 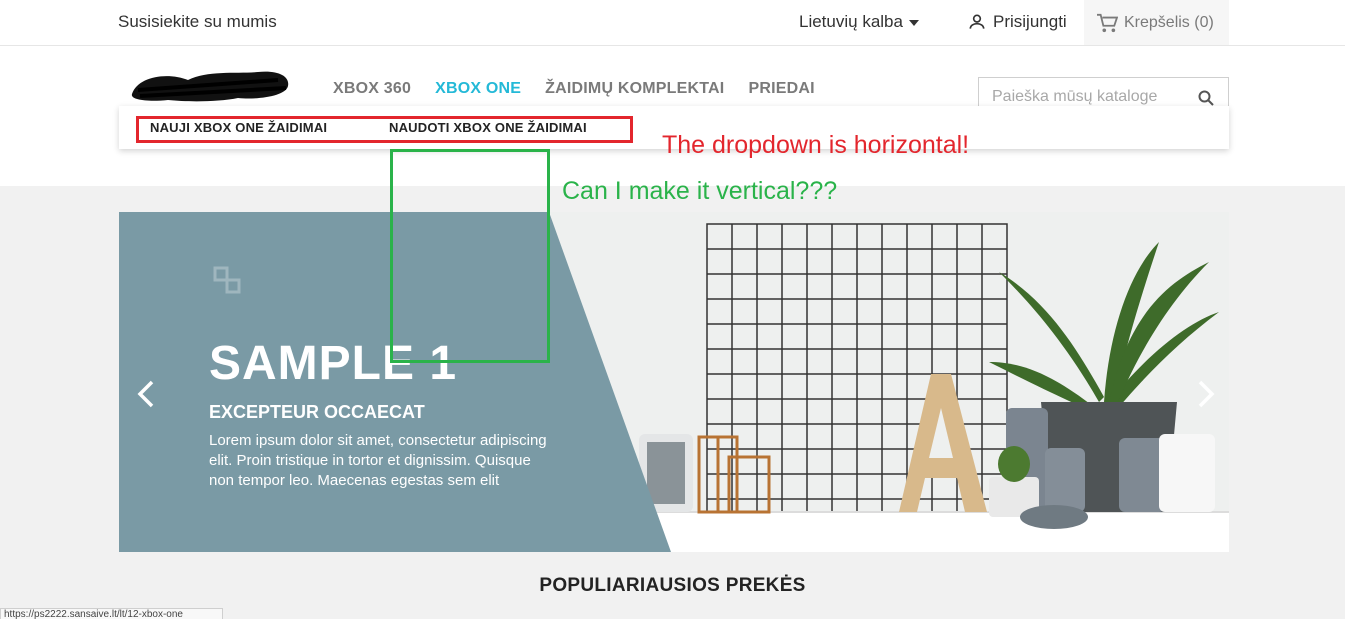 I want to click on caret-down-icon, so click(x=913, y=22).